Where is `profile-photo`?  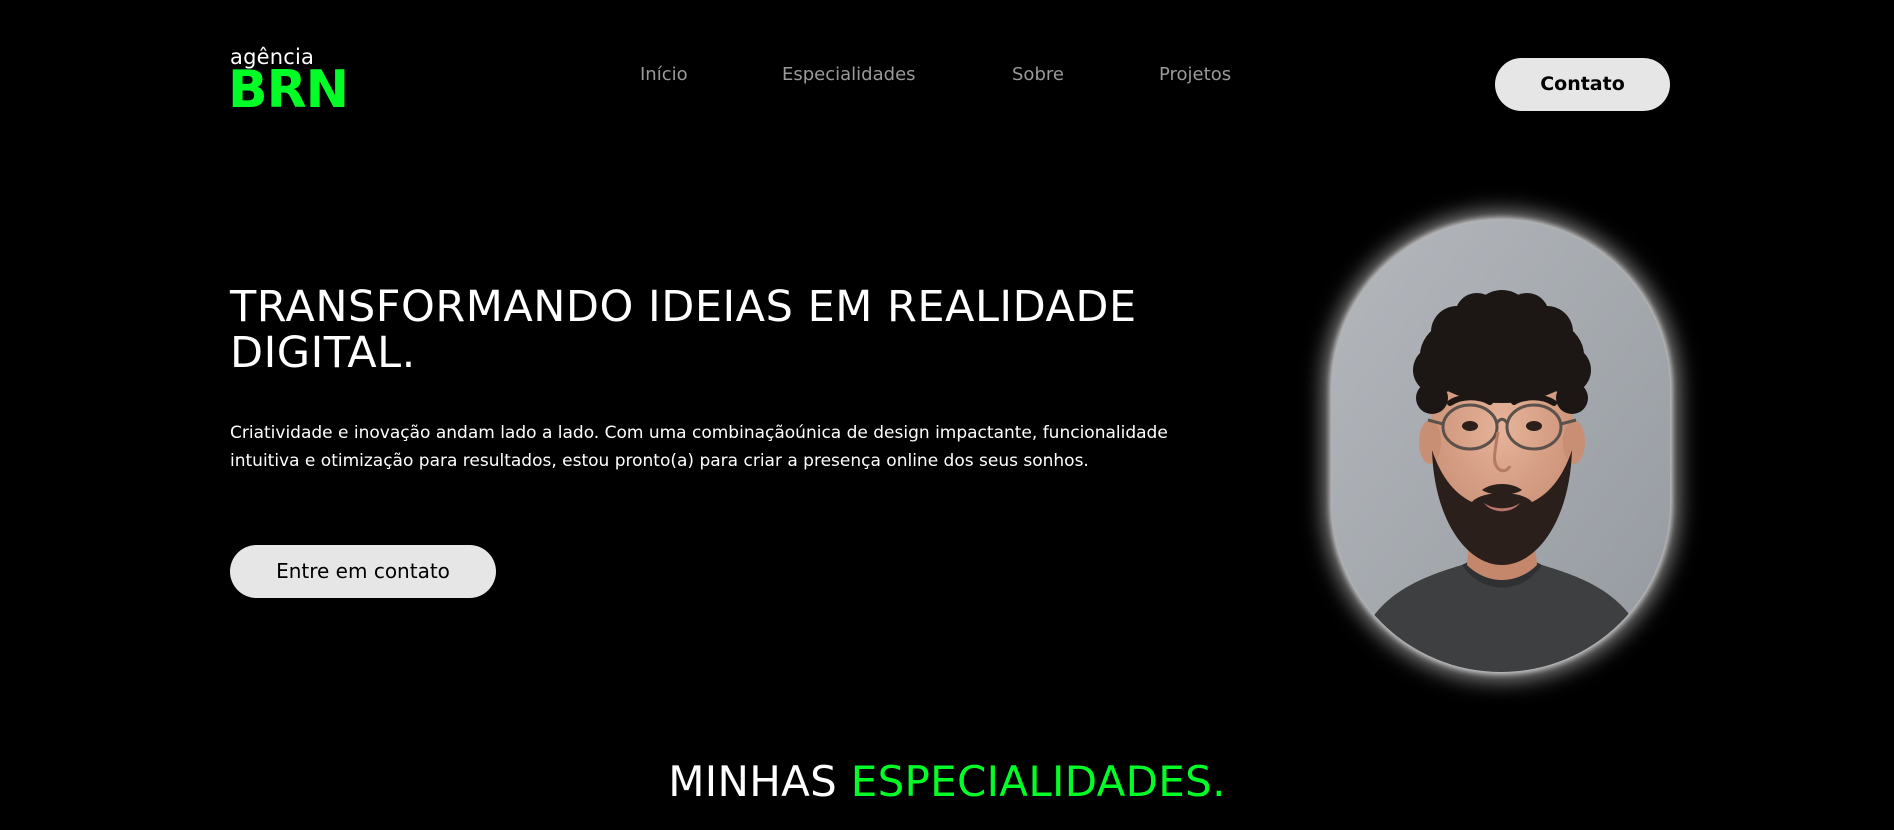
profile-photo is located at coordinates (1501, 446).